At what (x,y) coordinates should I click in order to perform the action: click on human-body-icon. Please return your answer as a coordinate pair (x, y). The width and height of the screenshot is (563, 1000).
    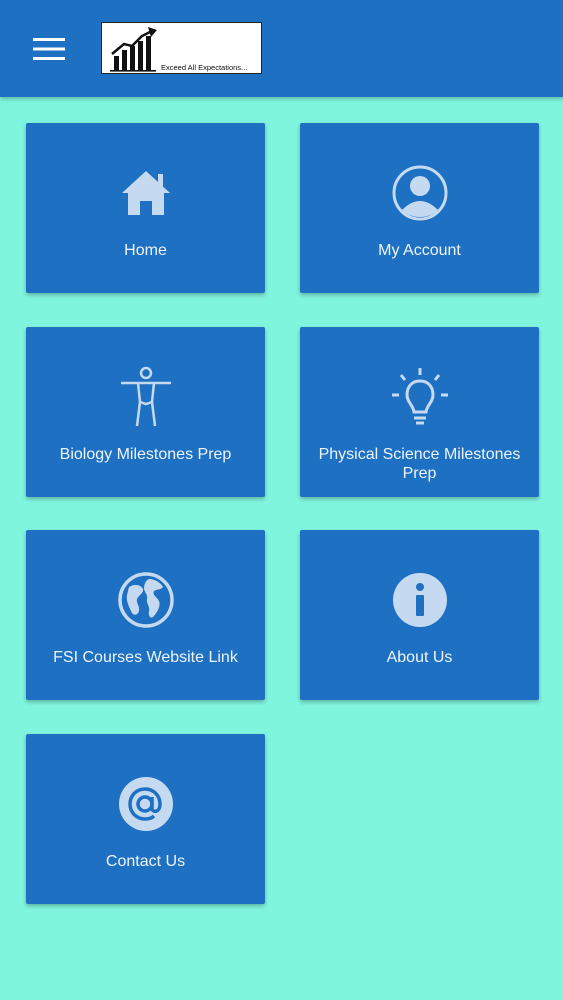
    Looking at the image, I should click on (145, 396).